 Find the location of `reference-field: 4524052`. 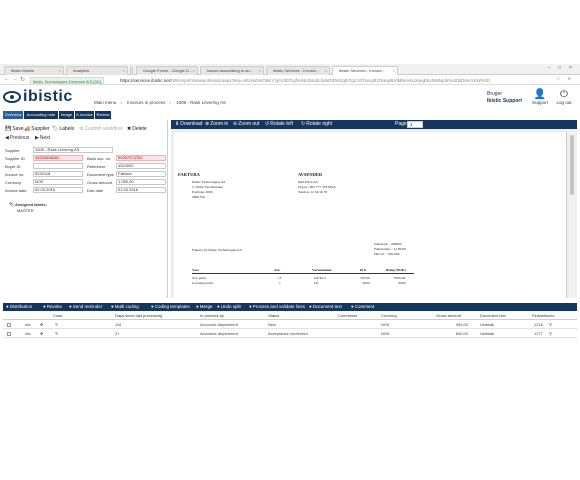

reference-field: 4524052 is located at coordinates (141, 166).